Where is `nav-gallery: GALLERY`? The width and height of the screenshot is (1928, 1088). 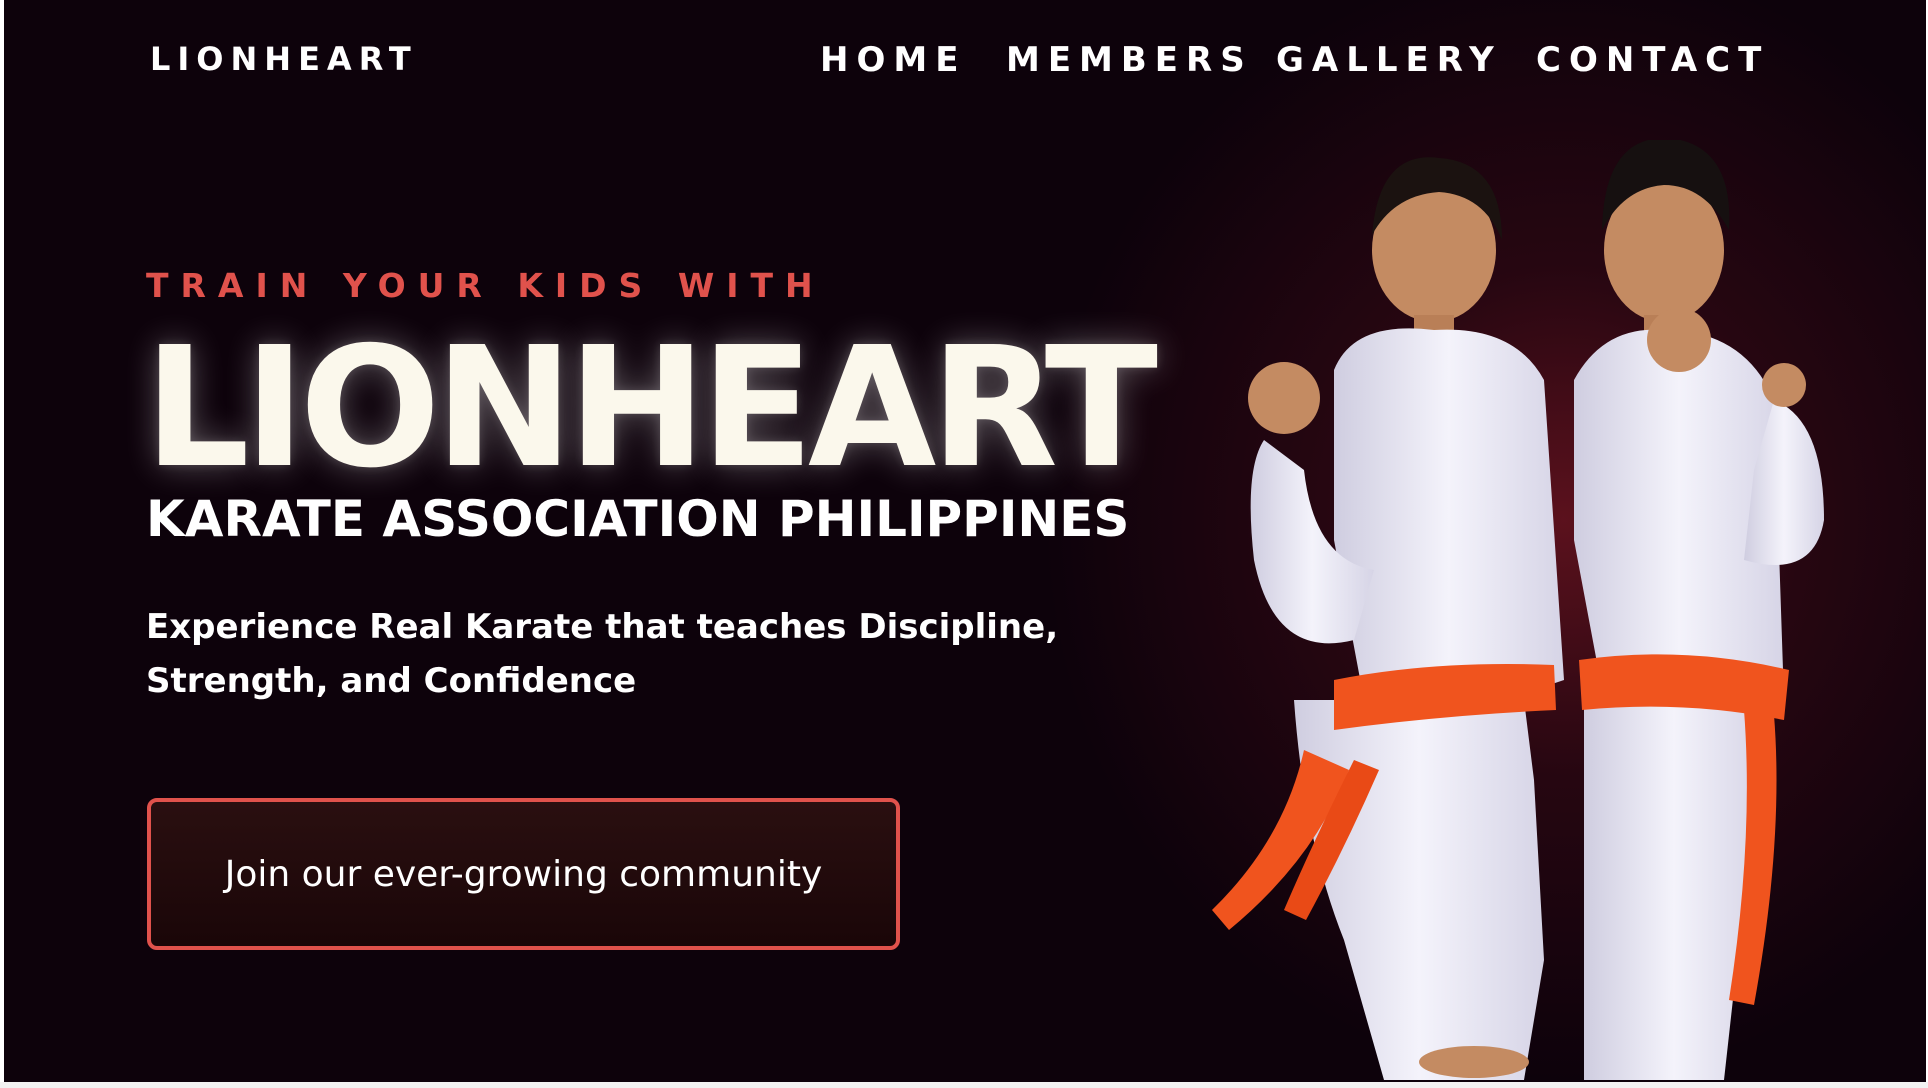 nav-gallery: GALLERY is located at coordinates (1389, 60).